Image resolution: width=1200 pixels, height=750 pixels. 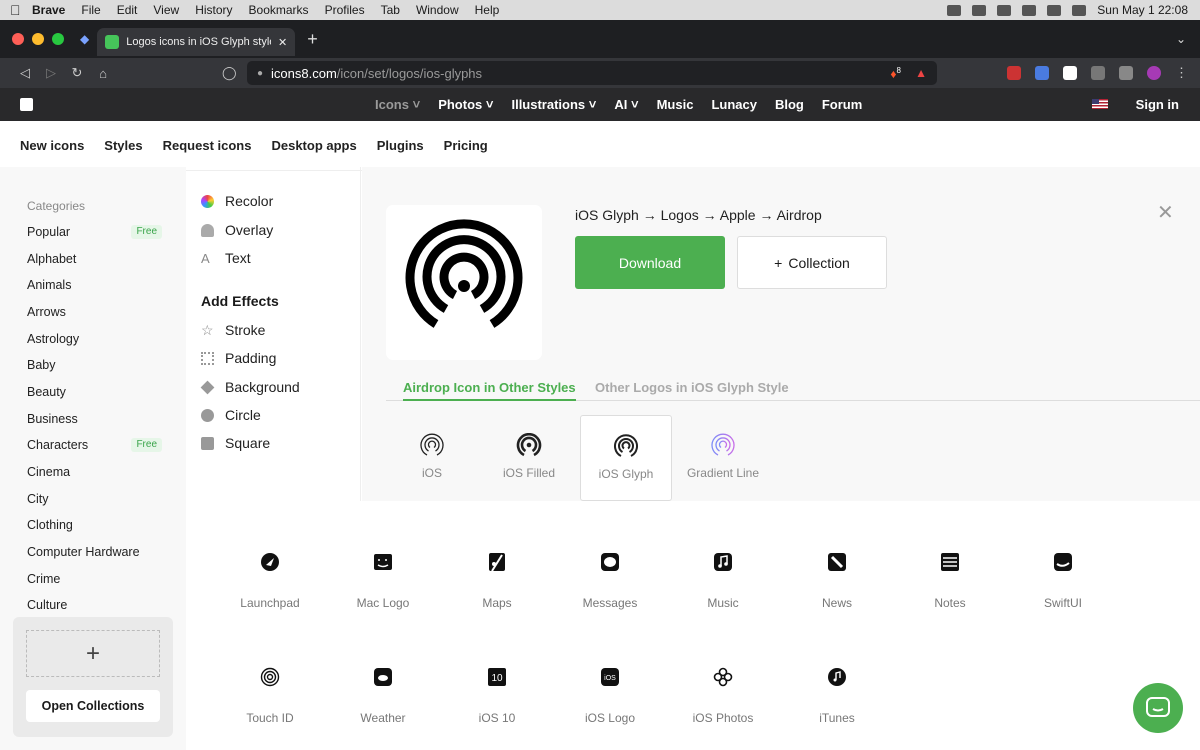 What do you see at coordinates (1142, 10) in the screenshot?
I see `clock: Sun May 1 22:08` at bounding box center [1142, 10].